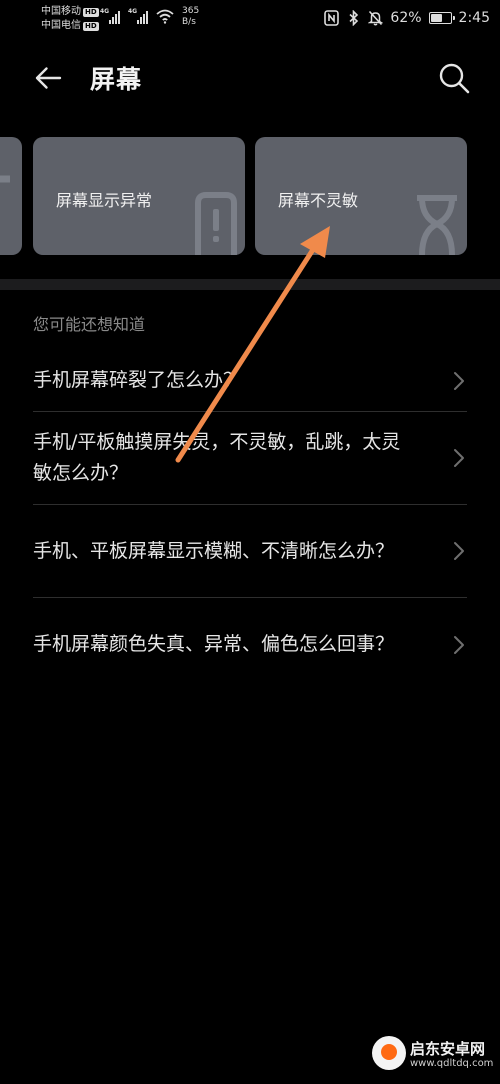  Describe the element at coordinates (116, 79) in the screenshot. I see `page-title: 屏幕` at that location.